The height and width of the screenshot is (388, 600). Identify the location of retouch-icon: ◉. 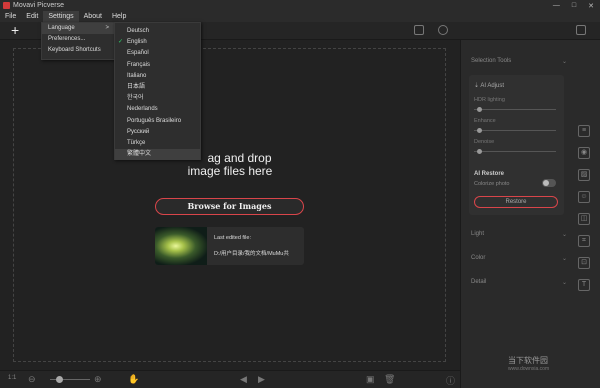
(584, 153).